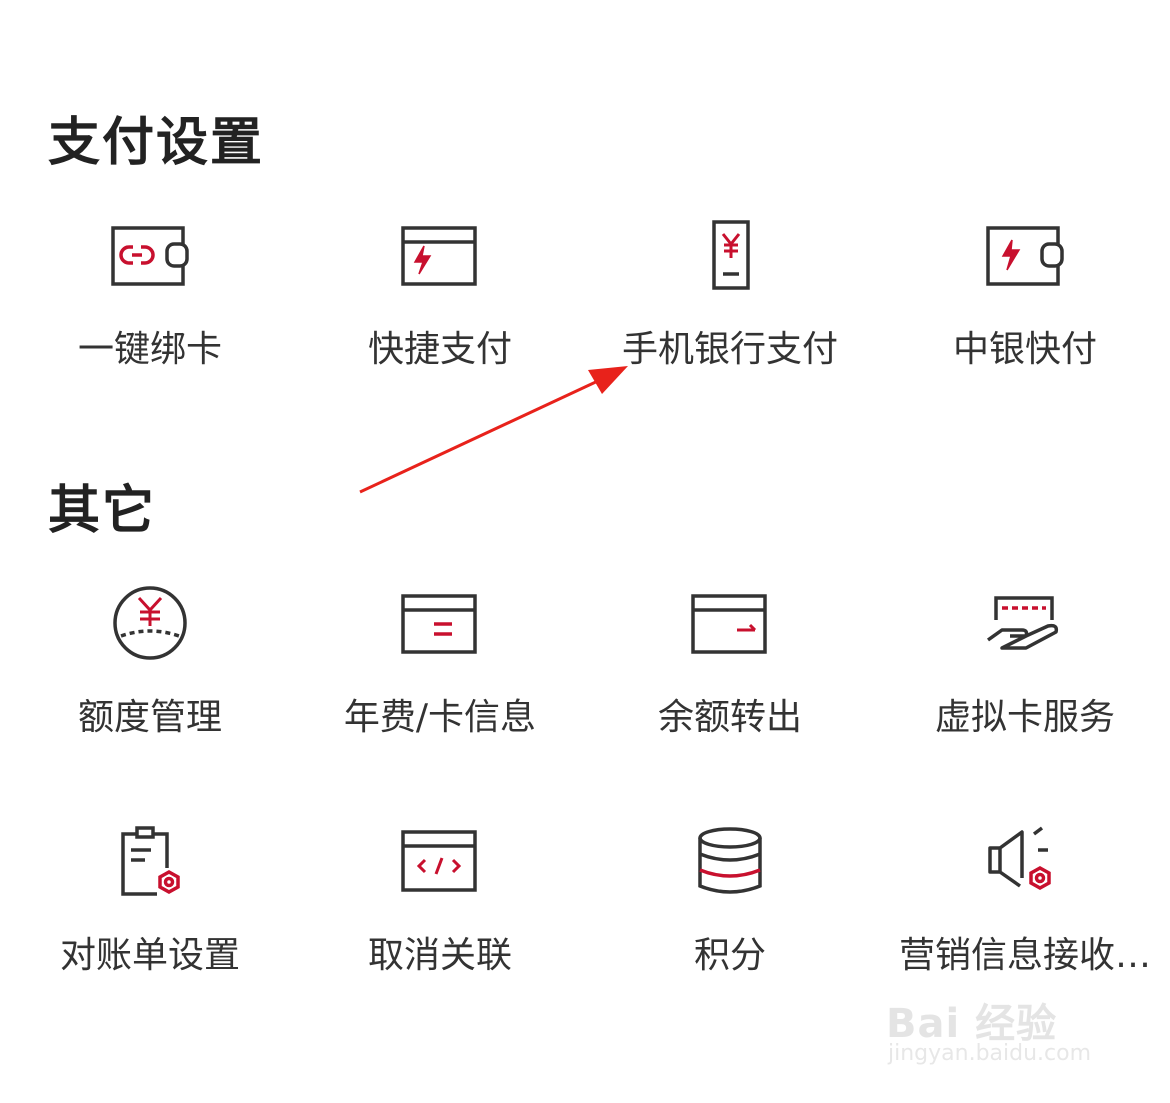  What do you see at coordinates (1025, 318) in the screenshot?
I see `menu-item-boc-quick-pay: 中银快付` at bounding box center [1025, 318].